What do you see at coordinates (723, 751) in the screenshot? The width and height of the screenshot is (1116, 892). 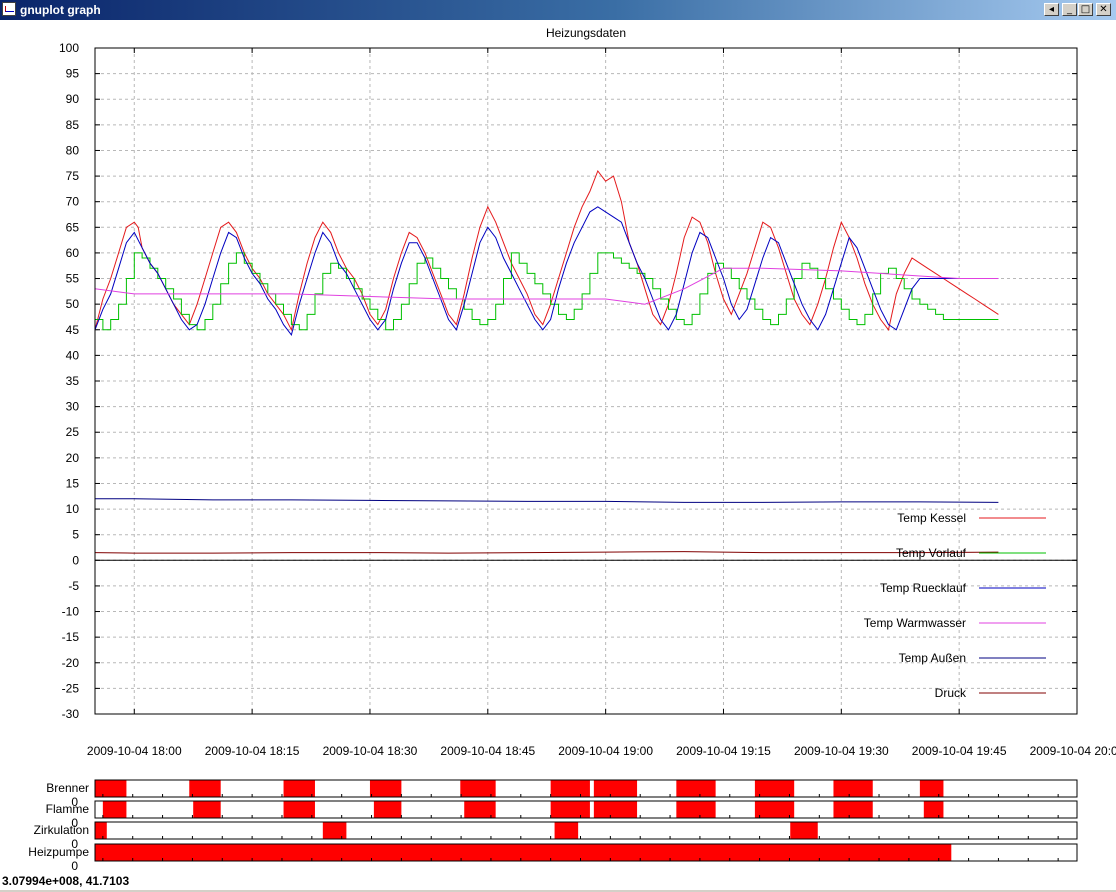 I see `x-tick-label: 2009-10-04 19:15` at bounding box center [723, 751].